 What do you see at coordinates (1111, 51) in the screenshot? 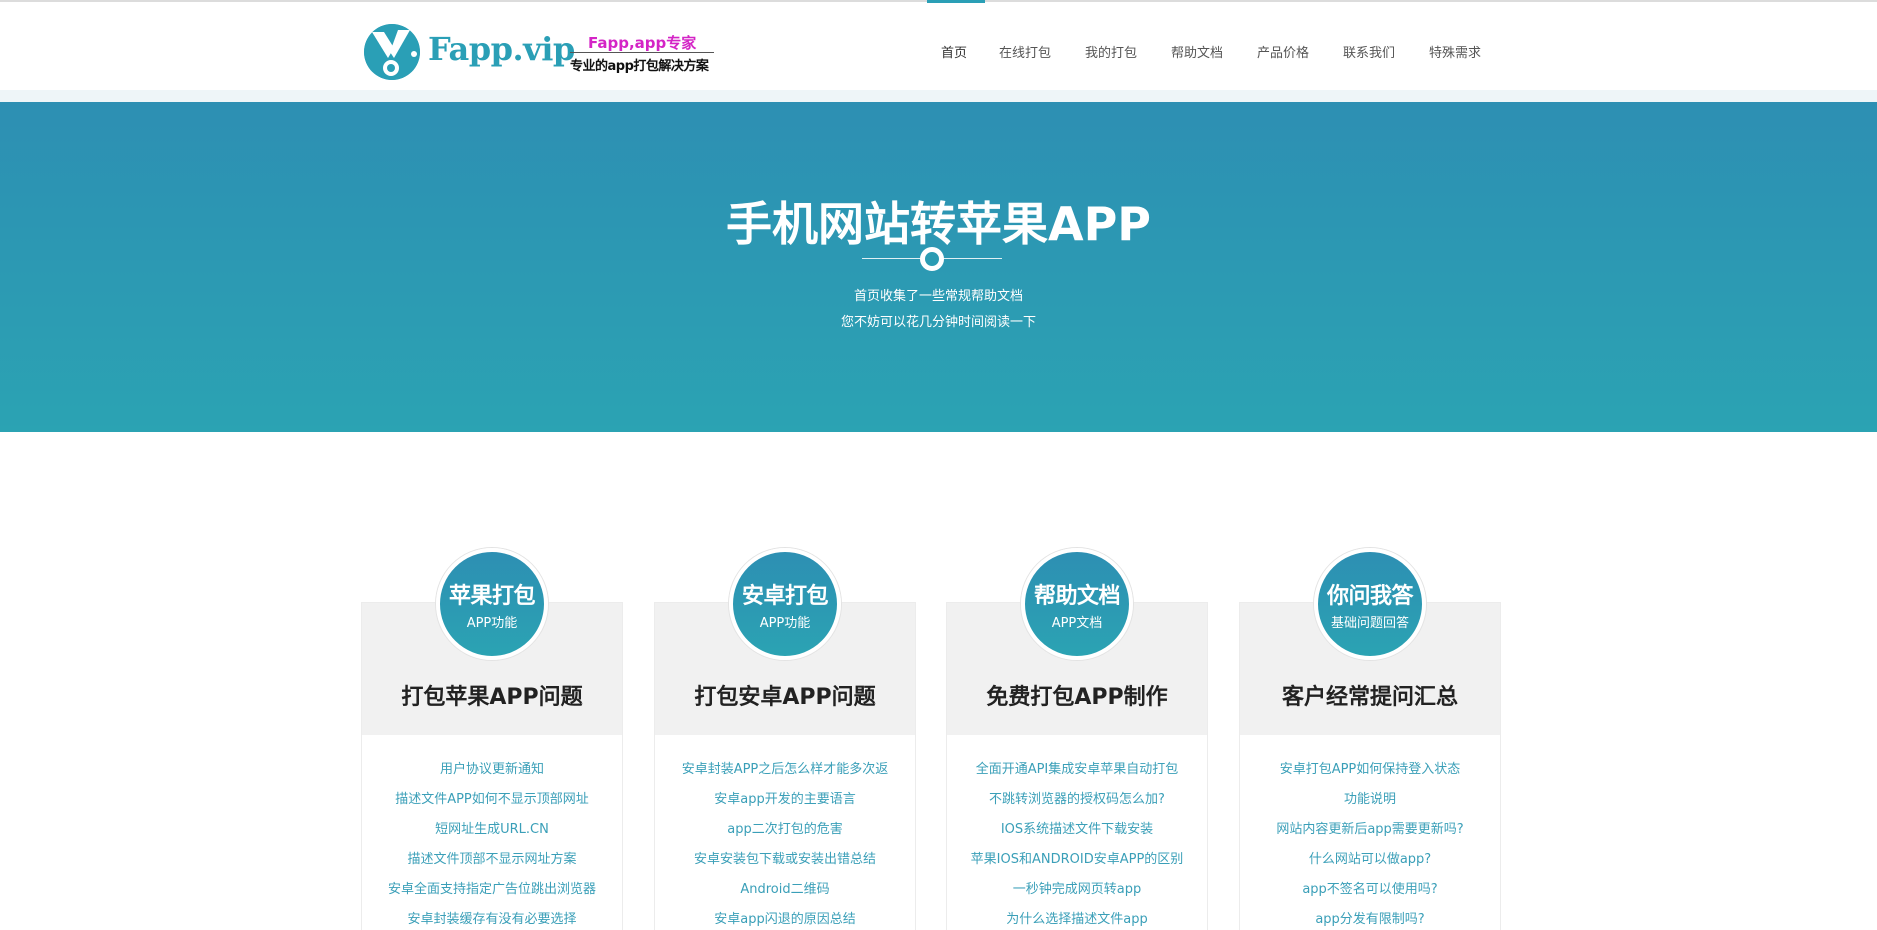
I see `nav-item-my-packs: 我的打包` at bounding box center [1111, 51].